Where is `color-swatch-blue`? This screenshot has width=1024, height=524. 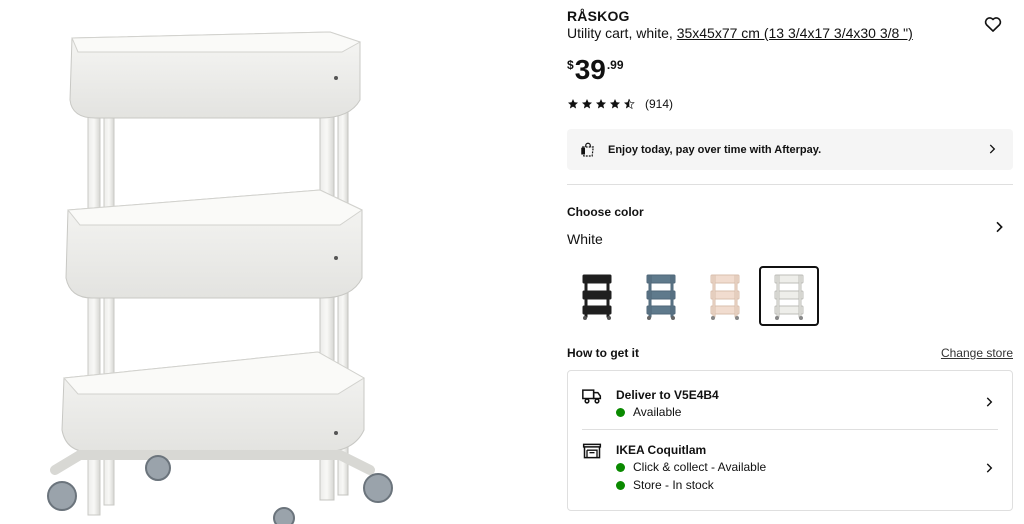 color-swatch-blue is located at coordinates (661, 296).